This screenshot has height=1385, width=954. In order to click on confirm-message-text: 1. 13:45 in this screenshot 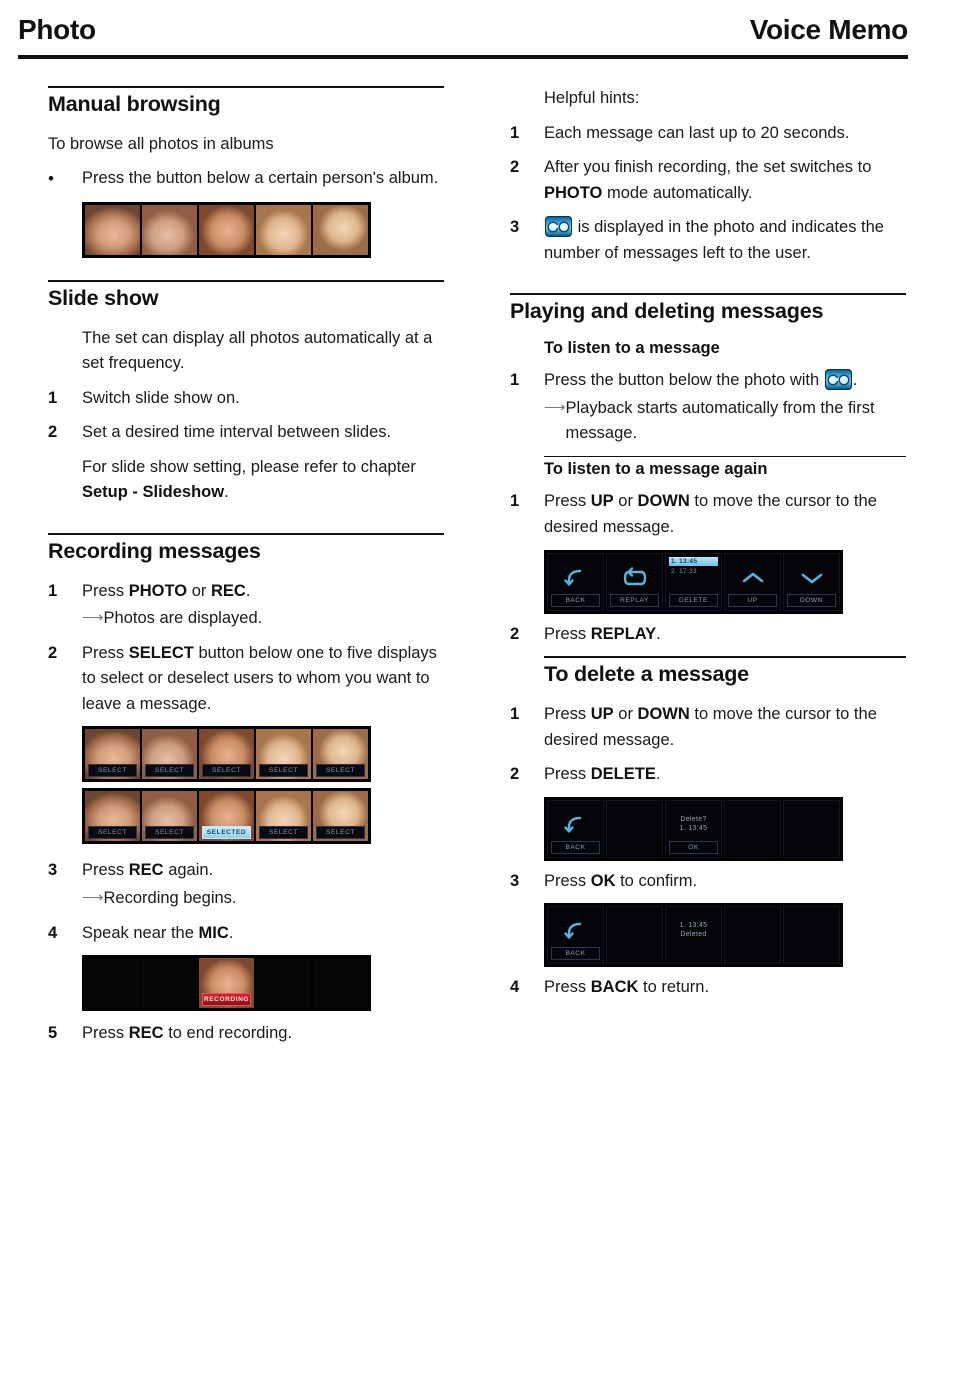, I will do `click(693, 828)`.